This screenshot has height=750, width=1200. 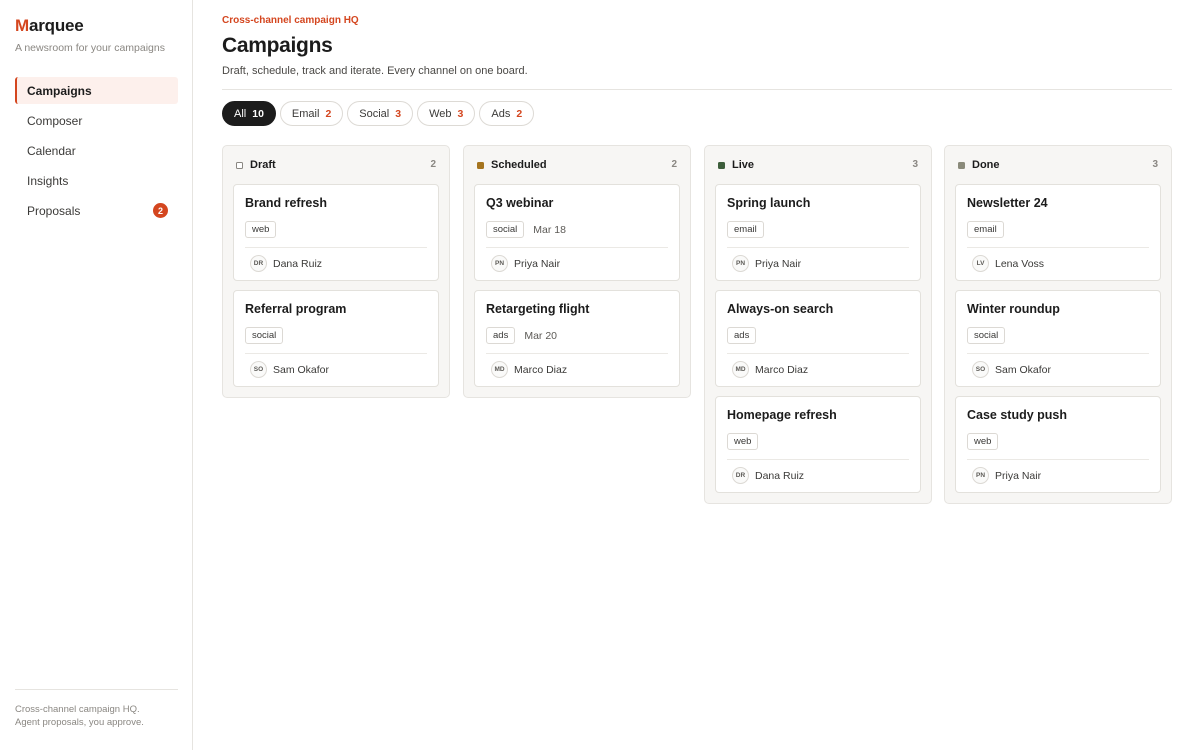 What do you see at coordinates (374, 113) in the screenshot?
I see `filter-chip-label: Social` at bounding box center [374, 113].